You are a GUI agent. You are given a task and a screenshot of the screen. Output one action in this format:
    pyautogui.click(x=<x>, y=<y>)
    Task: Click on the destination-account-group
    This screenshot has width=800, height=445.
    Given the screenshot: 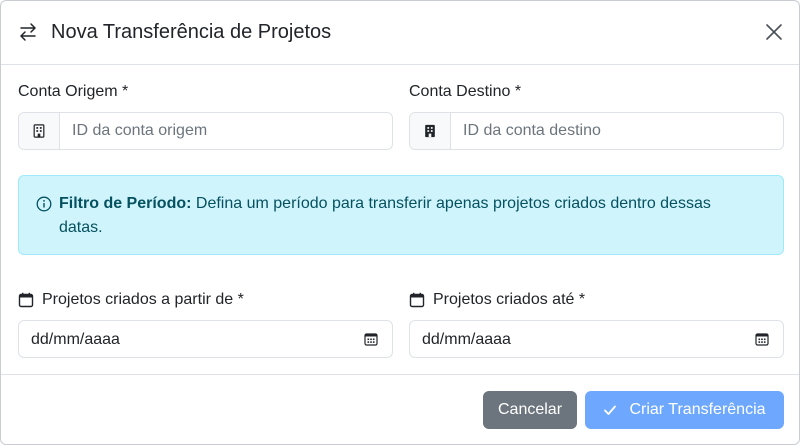 What is the action you would take?
    pyautogui.click(x=596, y=131)
    